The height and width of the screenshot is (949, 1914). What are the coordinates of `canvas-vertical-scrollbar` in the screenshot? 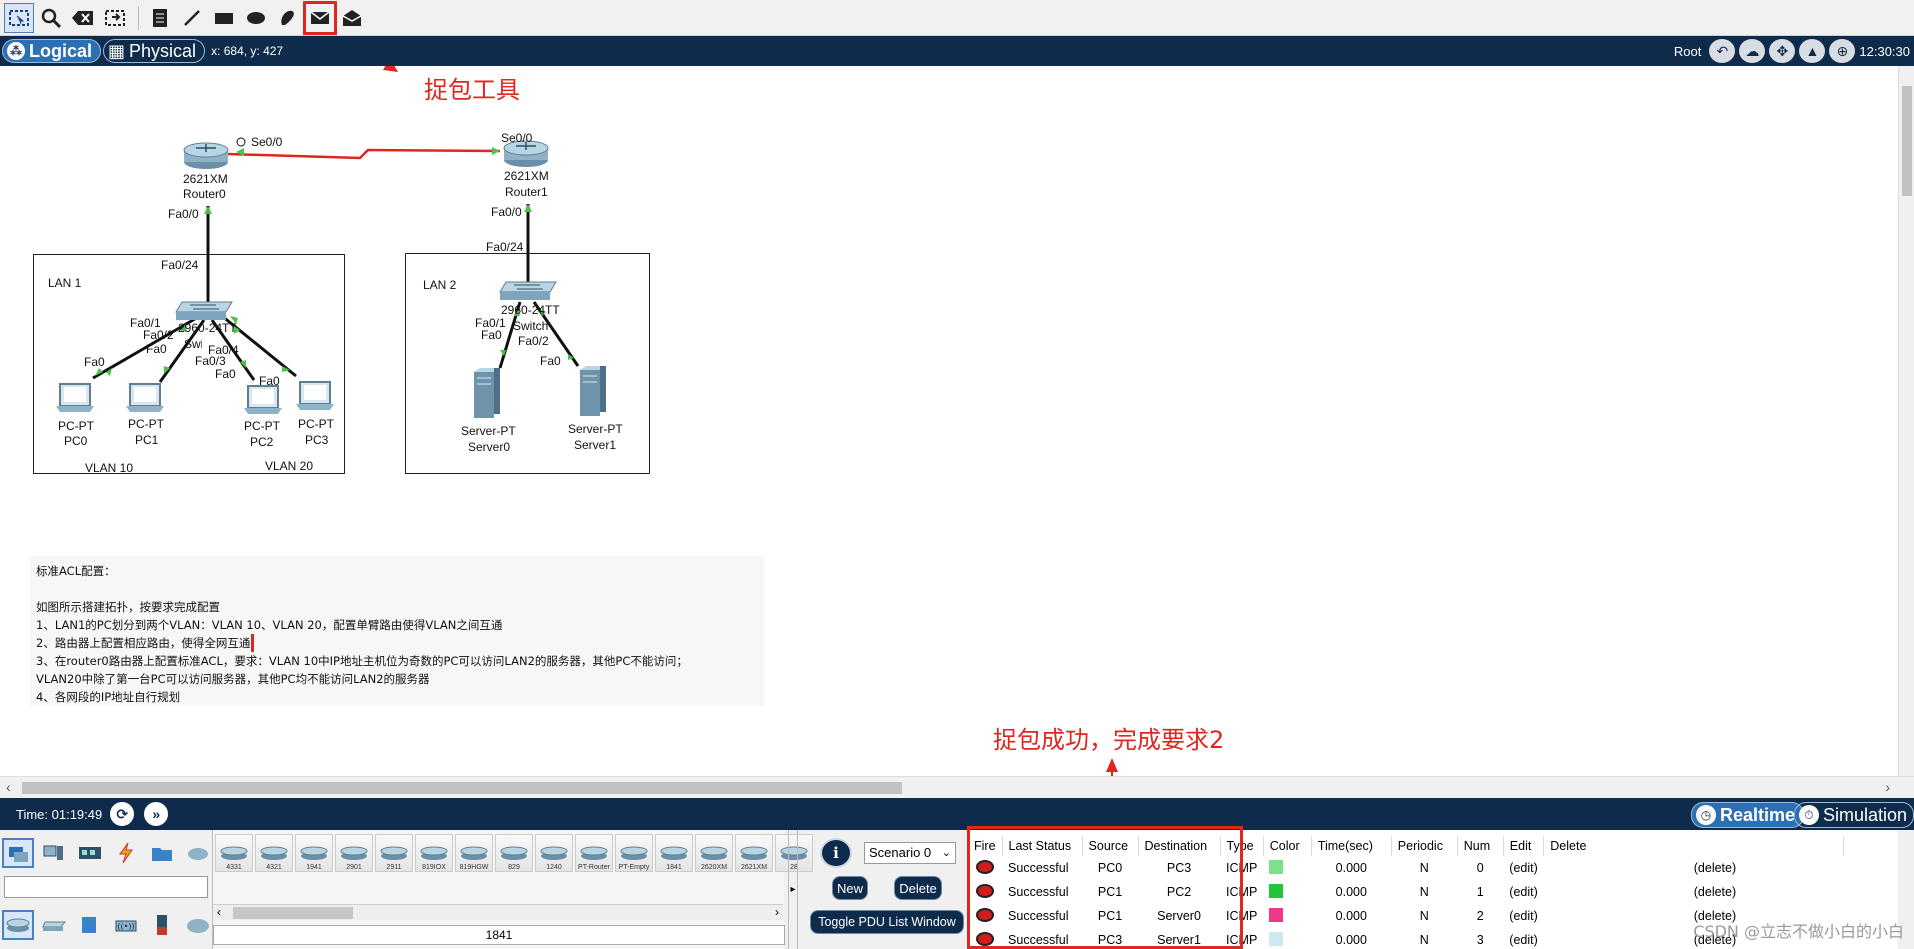 It's located at (1906, 421).